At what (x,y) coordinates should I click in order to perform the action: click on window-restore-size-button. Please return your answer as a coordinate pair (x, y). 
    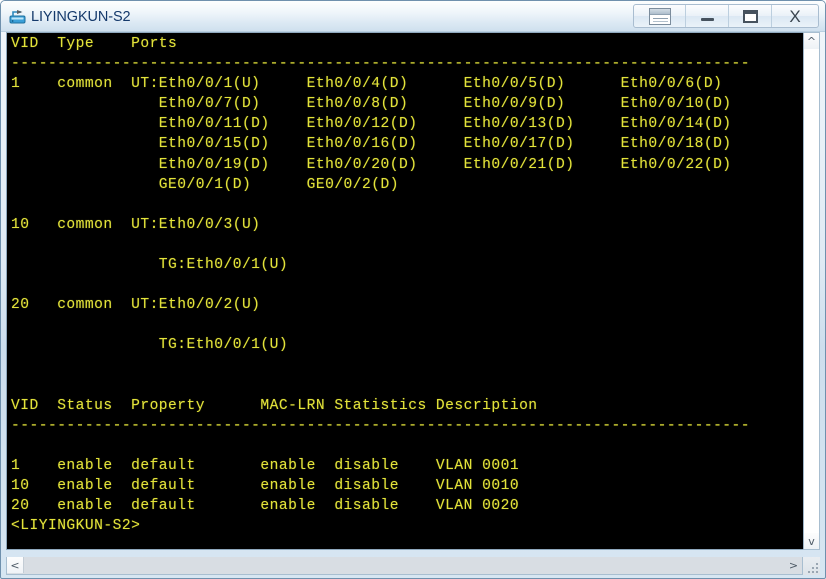
    Looking at the image, I should click on (660, 16).